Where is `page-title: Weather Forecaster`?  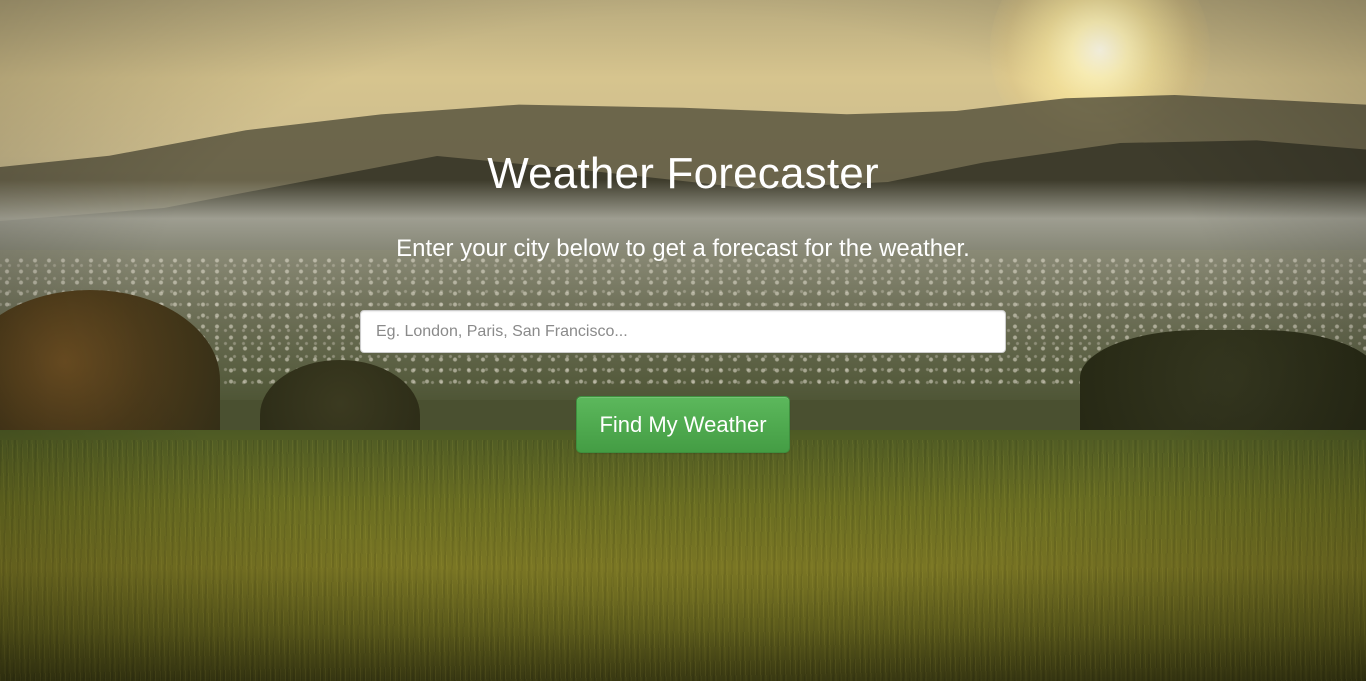 page-title: Weather Forecaster is located at coordinates (683, 173).